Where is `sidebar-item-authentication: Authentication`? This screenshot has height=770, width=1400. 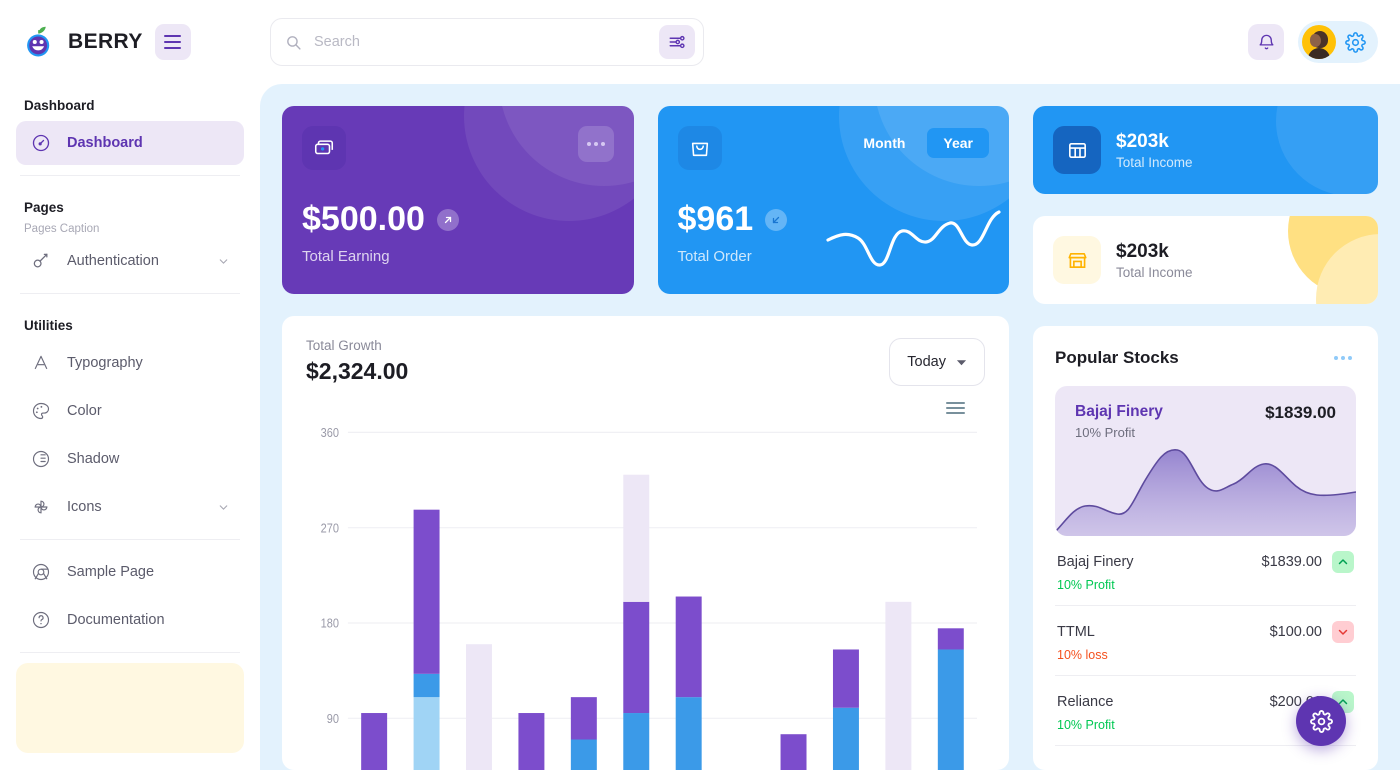 sidebar-item-authentication: Authentication is located at coordinates (130, 261).